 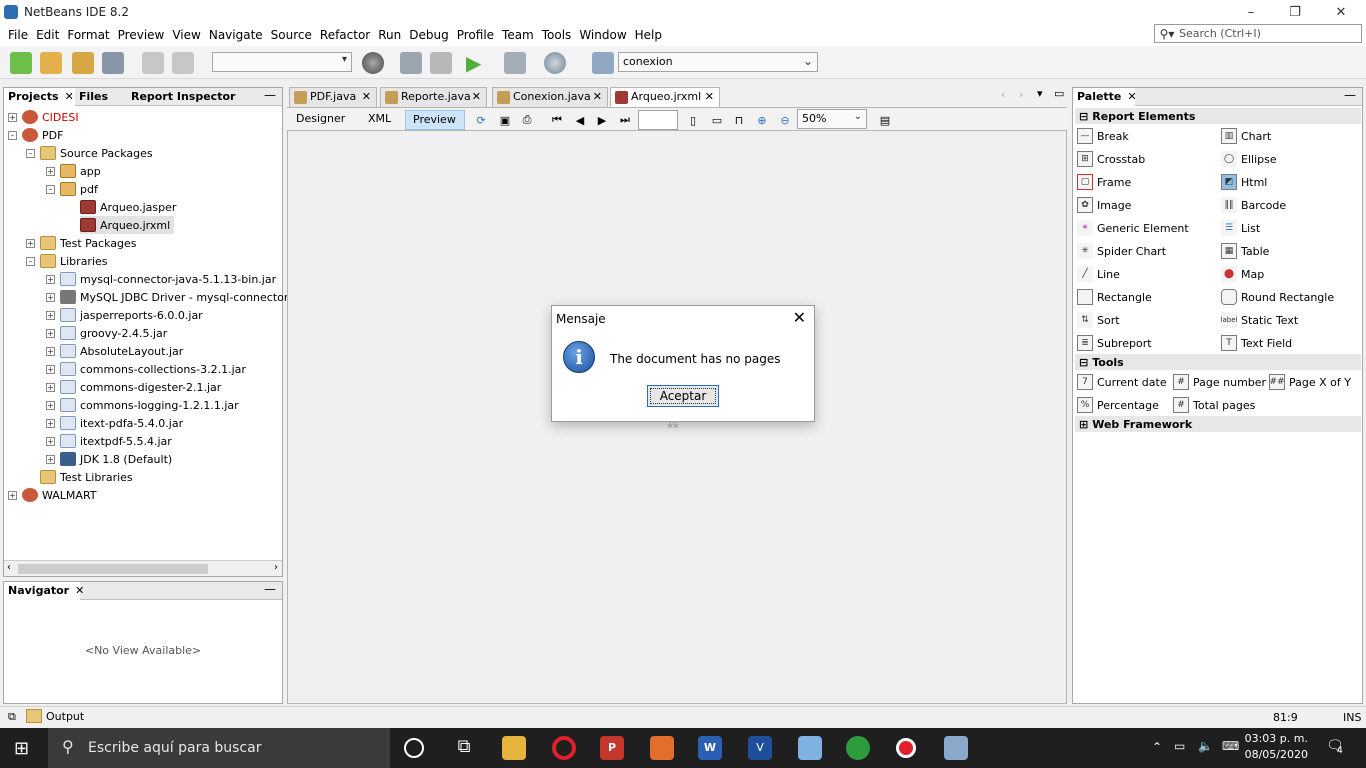 What do you see at coordinates (1179, 746) in the screenshot?
I see `battery-icon: ▭` at bounding box center [1179, 746].